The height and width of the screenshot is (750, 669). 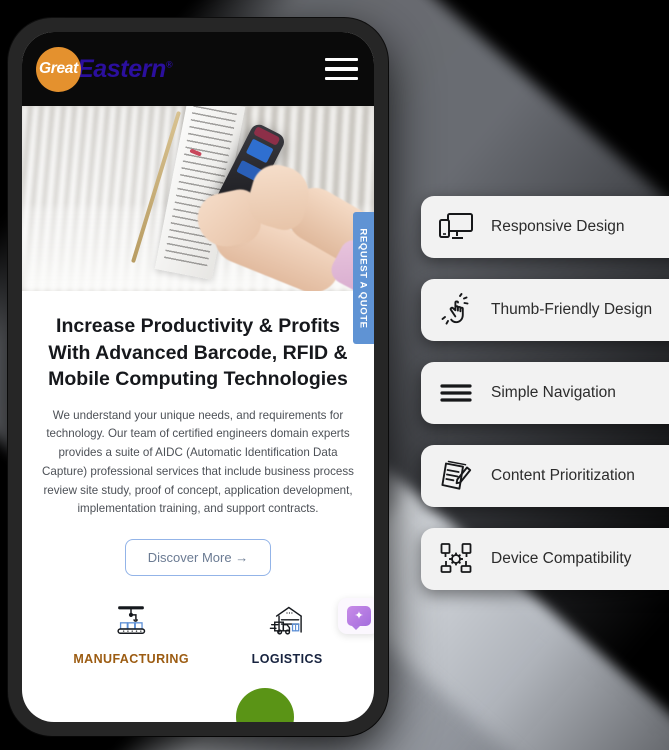 I want to click on brand-logo: Great Eastern®, so click(x=104, y=69).